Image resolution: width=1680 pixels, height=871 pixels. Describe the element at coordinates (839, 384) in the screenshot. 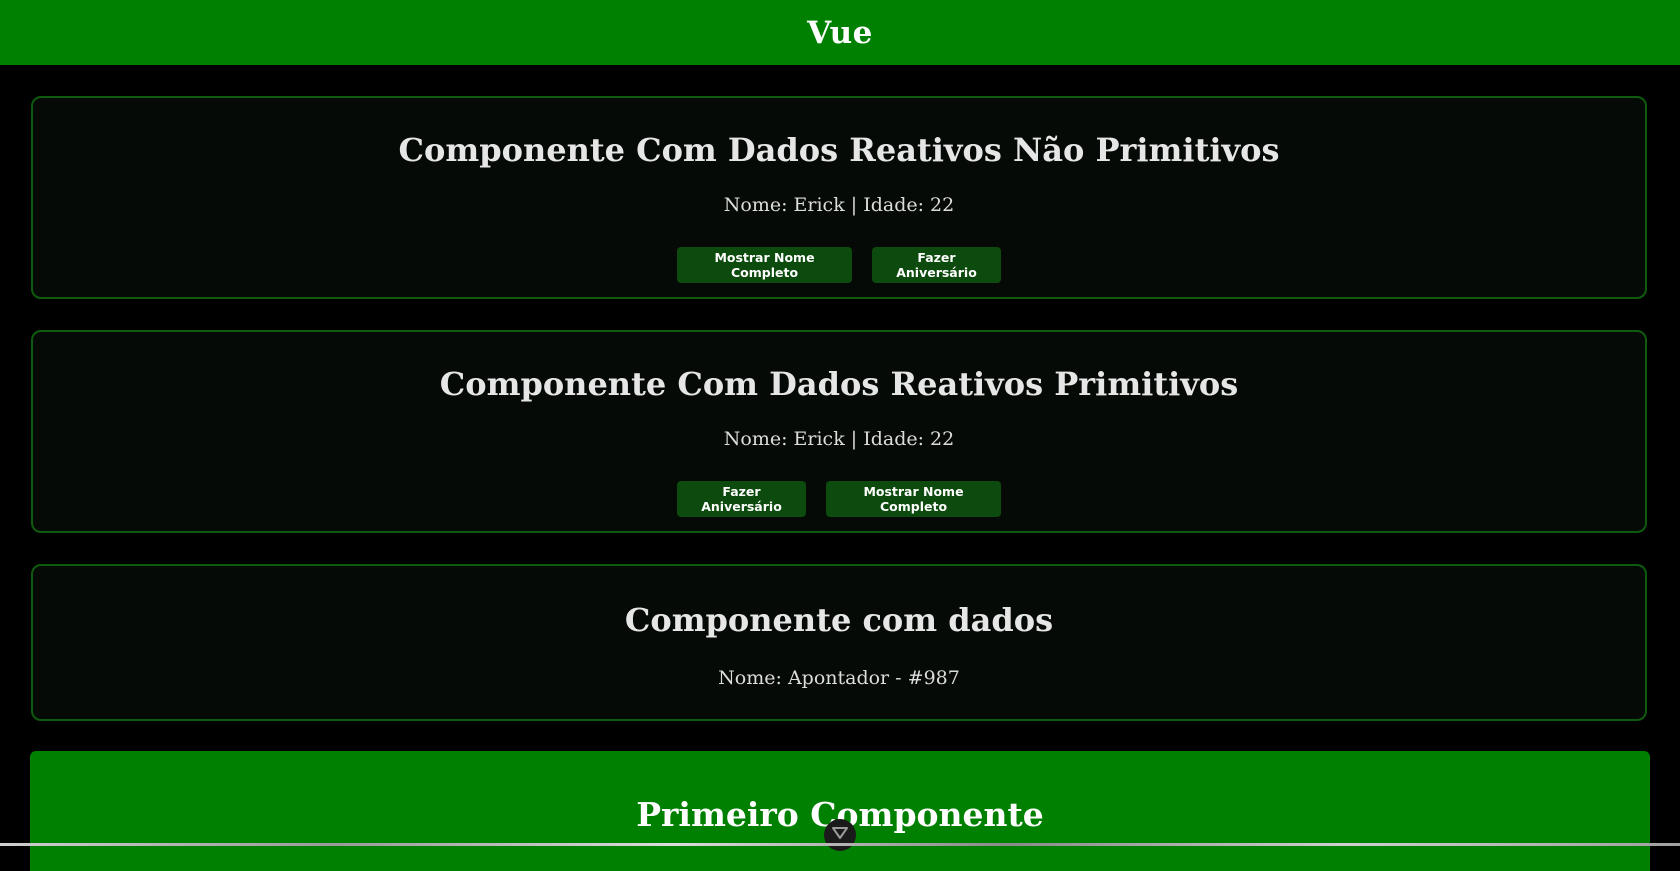

I see `card-title: Componente Com Dados Reativos Primitivos` at that location.